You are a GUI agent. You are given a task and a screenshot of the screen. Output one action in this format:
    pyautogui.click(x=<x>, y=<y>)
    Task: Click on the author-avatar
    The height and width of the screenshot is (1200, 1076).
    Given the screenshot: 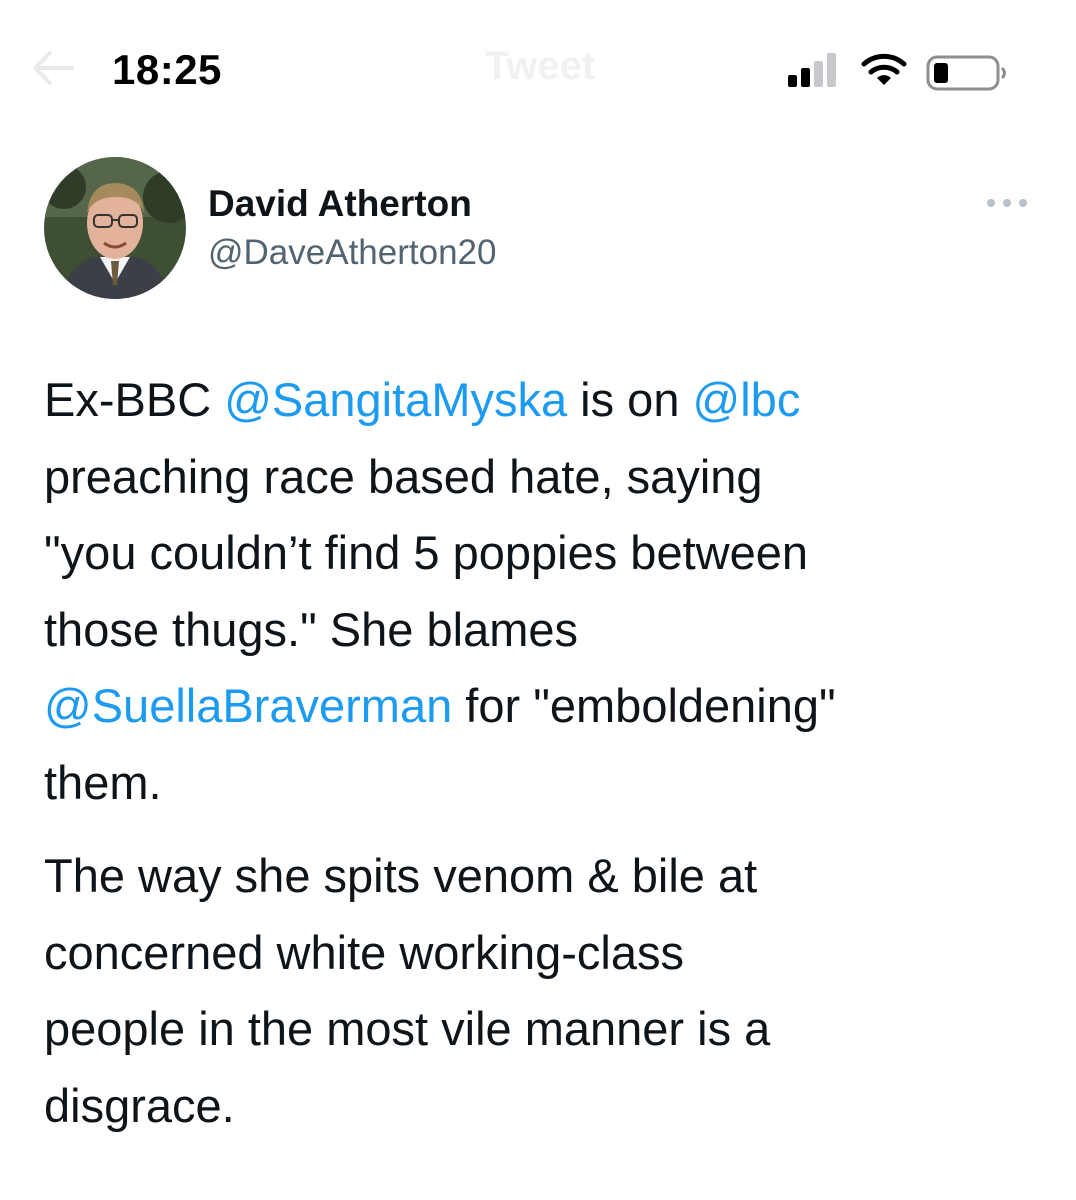 What is the action you would take?
    pyautogui.click(x=115, y=228)
    